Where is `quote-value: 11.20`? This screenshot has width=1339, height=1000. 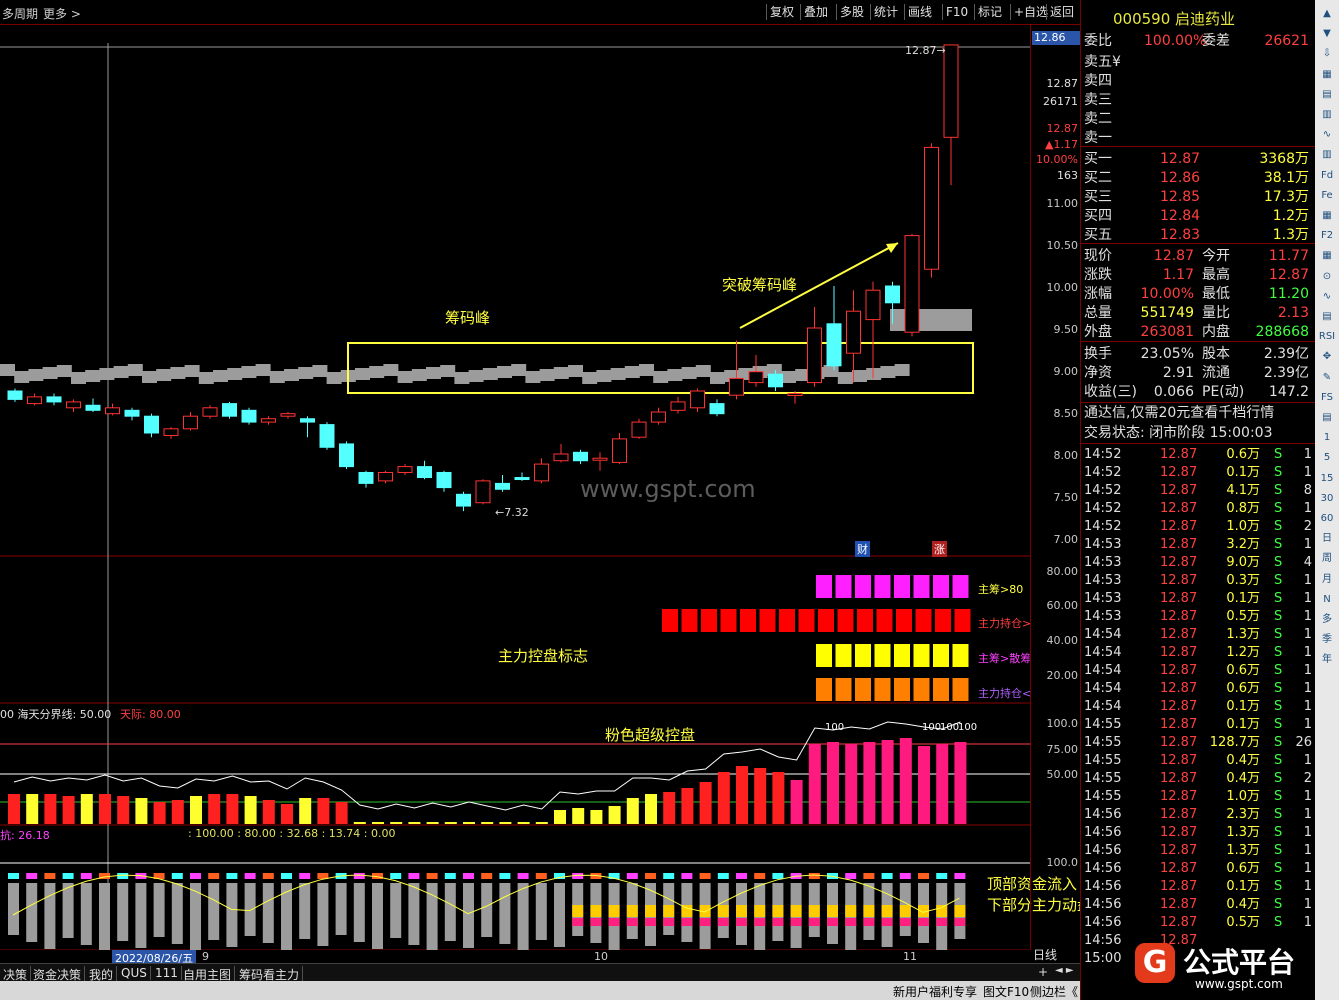
quote-value: 11.20 is located at coordinates (1288, 294).